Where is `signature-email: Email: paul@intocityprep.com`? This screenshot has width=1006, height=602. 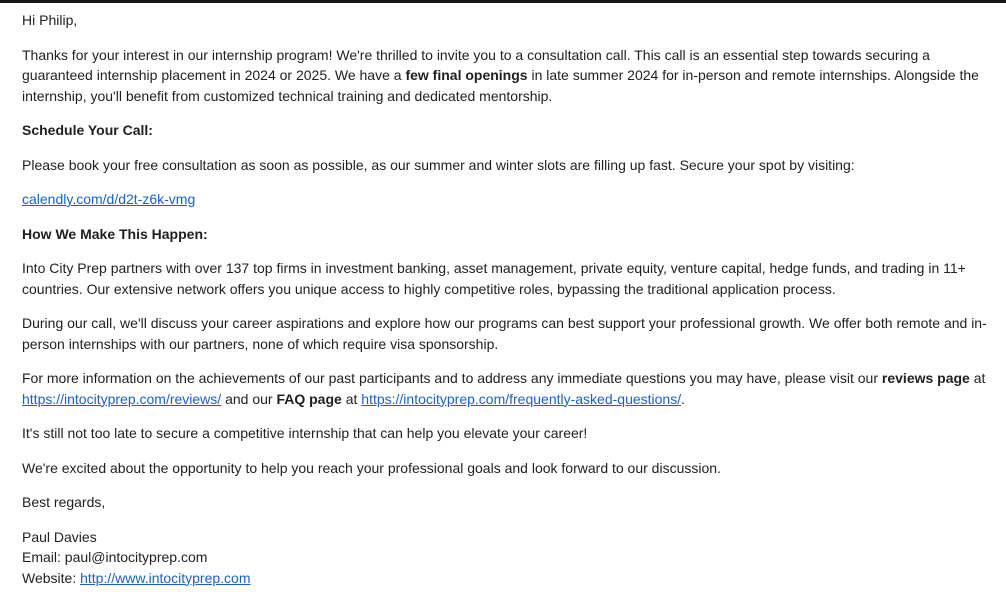 signature-email: Email: paul@intocityprep.com is located at coordinates (115, 557).